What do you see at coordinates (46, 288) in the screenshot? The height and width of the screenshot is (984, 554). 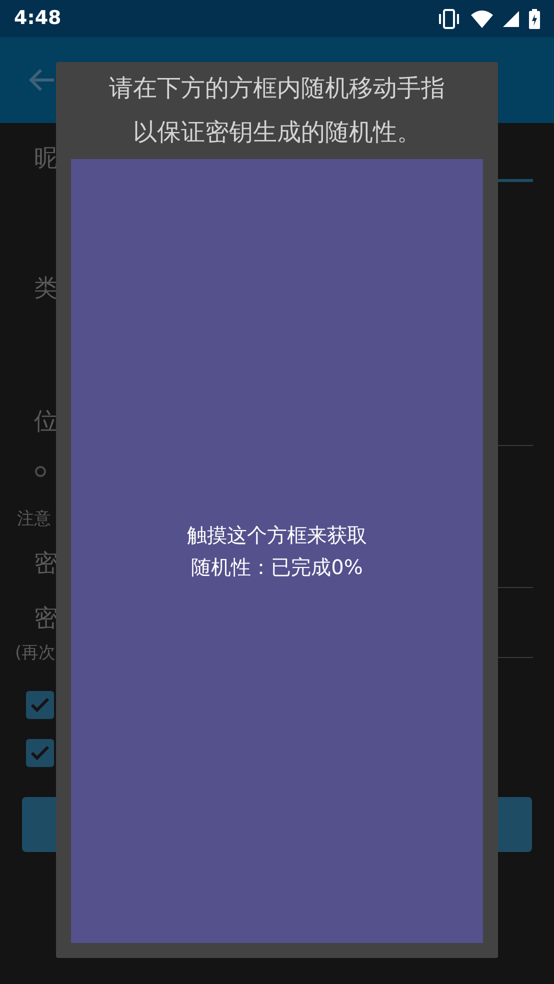 I see `field-label: 类` at bounding box center [46, 288].